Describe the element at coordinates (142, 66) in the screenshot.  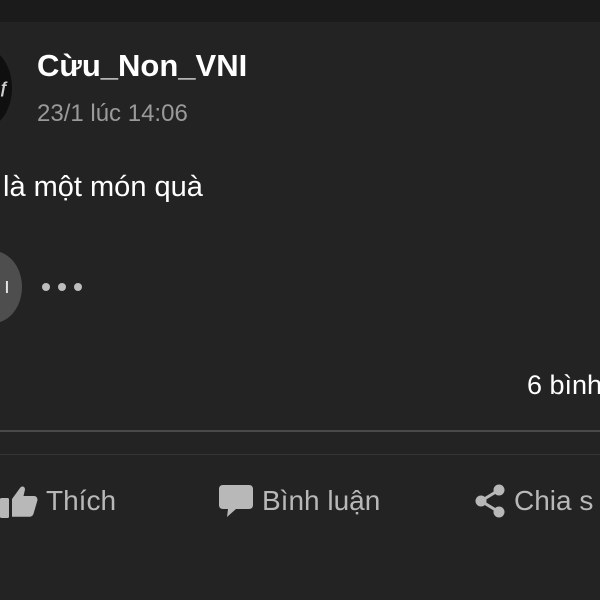
I see `author-name: Cừu_Non_VNI` at that location.